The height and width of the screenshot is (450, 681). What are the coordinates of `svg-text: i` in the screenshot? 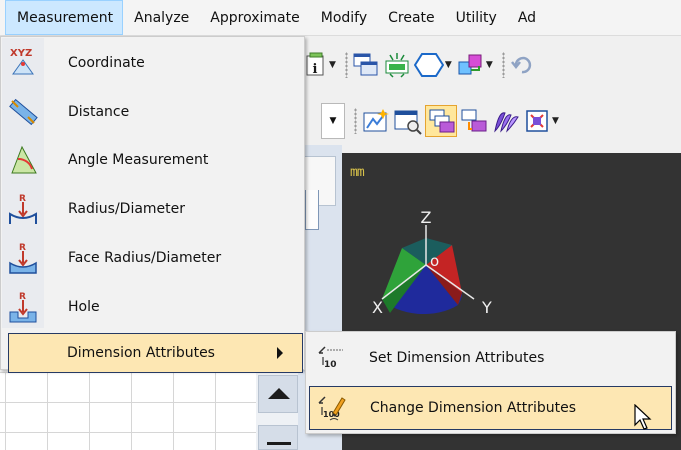 It's located at (315, 69).